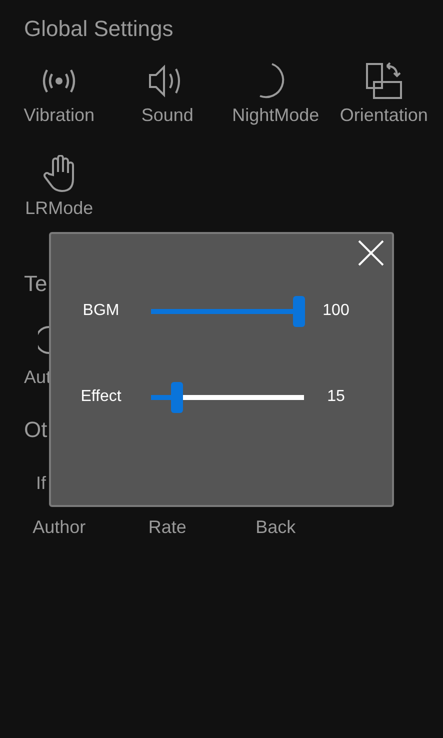  Describe the element at coordinates (336, 311) in the screenshot. I see `slider-value: 100` at that location.